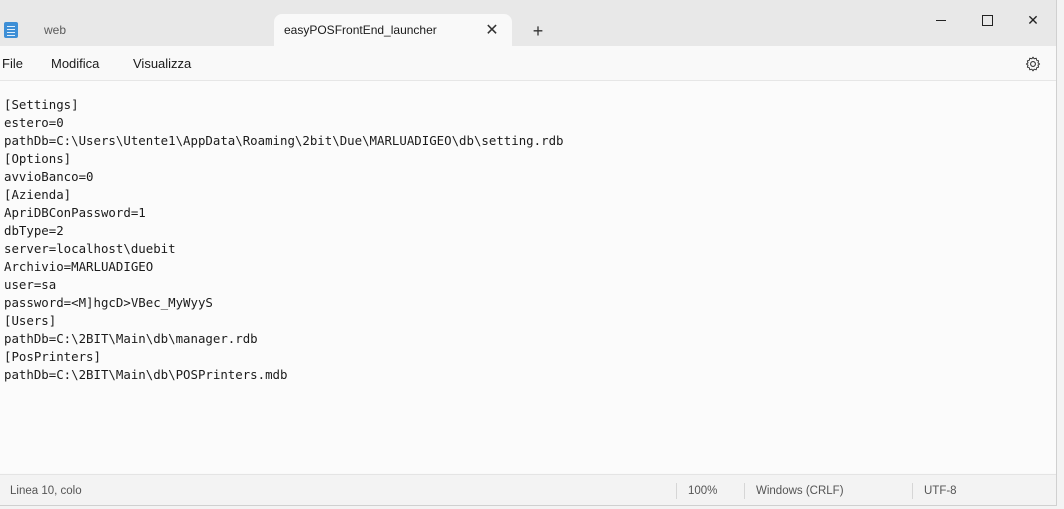 This screenshot has height=509, width=1064. I want to click on line-ending: Windows (CRLF), so click(800, 491).